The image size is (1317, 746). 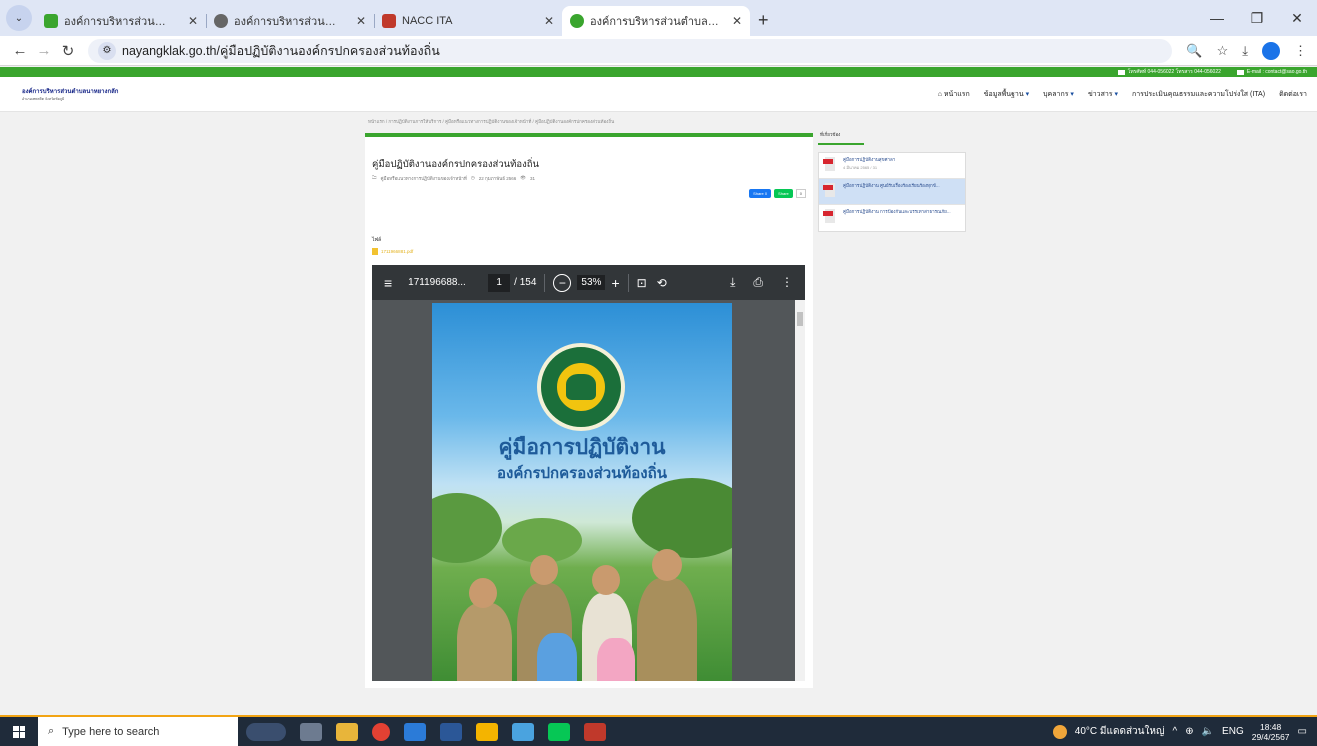 I want to click on back-icon: ←, so click(x=20, y=50).